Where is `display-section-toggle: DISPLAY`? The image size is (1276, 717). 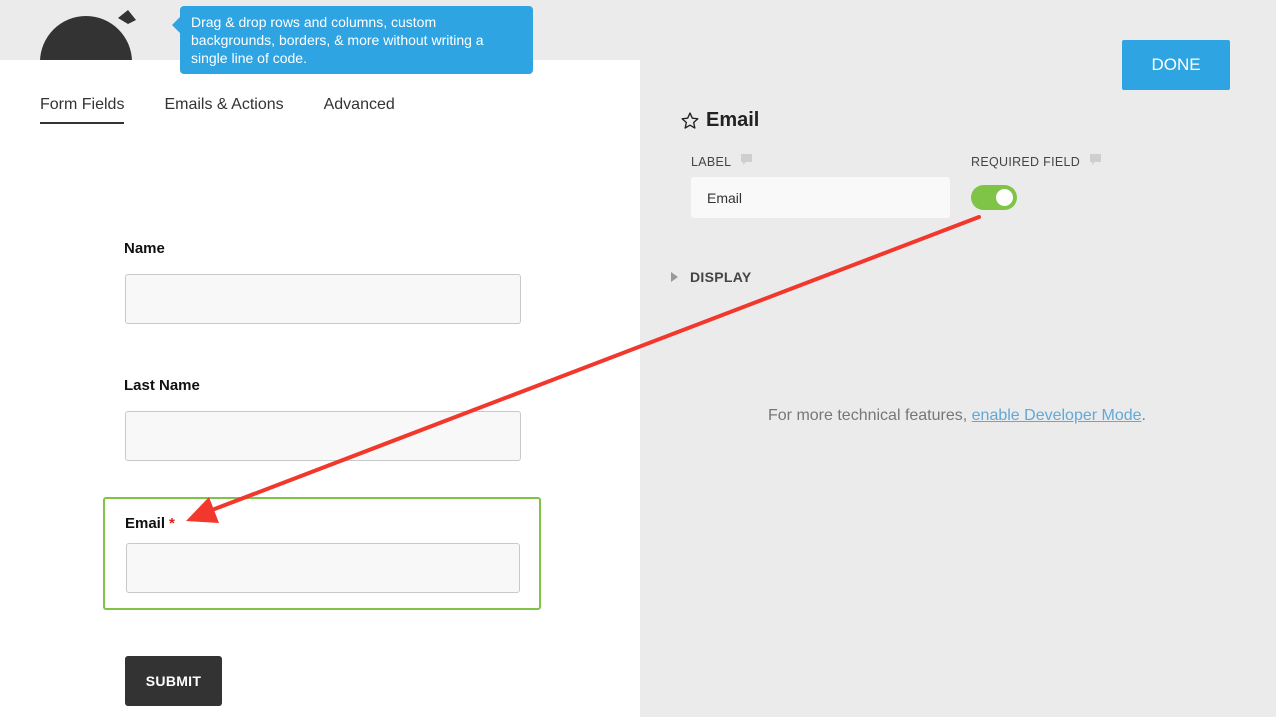 display-section-toggle: DISPLAY is located at coordinates (711, 277).